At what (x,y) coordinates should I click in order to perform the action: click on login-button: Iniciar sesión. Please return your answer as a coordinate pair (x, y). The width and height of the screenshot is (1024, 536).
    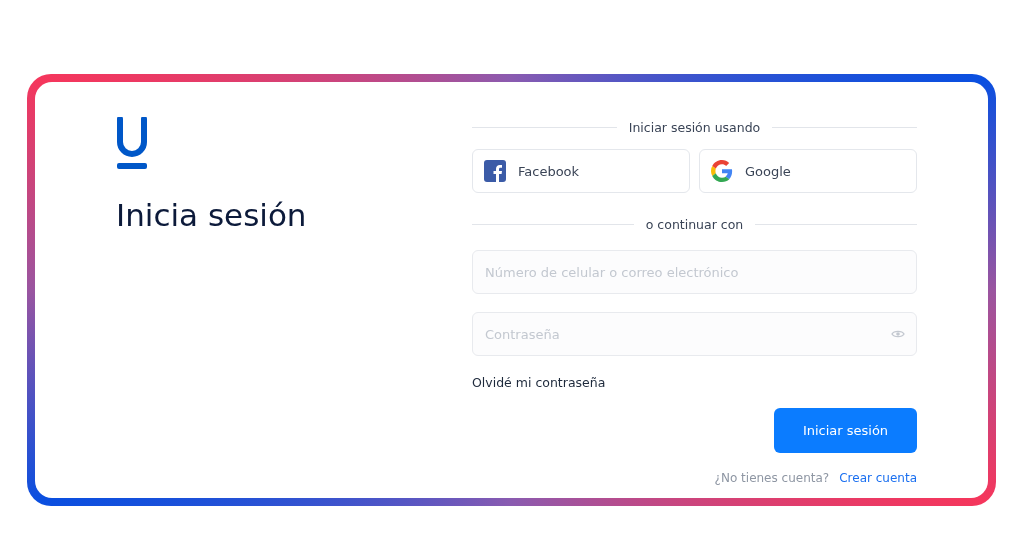
    Looking at the image, I should click on (845, 430).